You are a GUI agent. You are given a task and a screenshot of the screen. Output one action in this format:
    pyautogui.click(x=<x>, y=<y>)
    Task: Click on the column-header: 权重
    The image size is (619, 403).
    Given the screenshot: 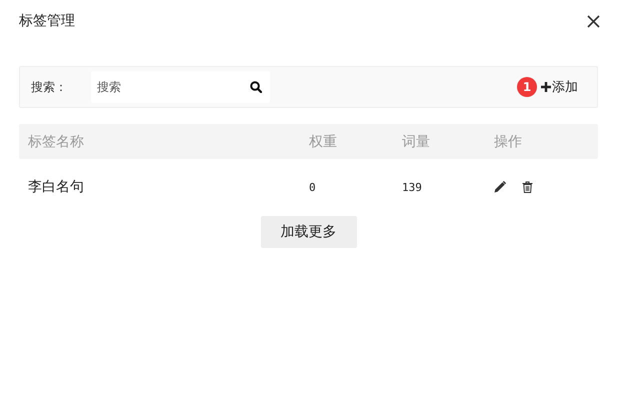 What is the action you would take?
    pyautogui.click(x=323, y=141)
    